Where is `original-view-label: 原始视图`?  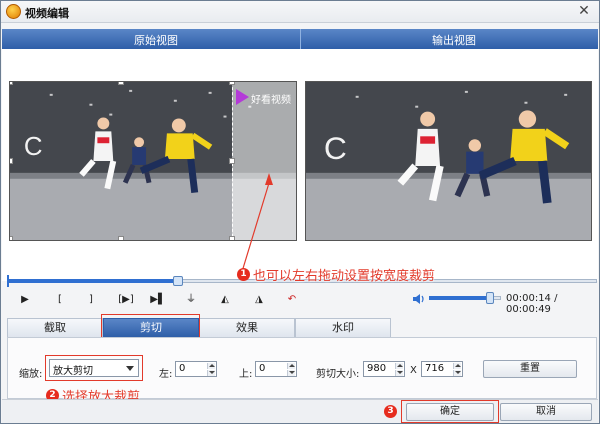
original-view-label: 原始视图 is located at coordinates (156, 40).